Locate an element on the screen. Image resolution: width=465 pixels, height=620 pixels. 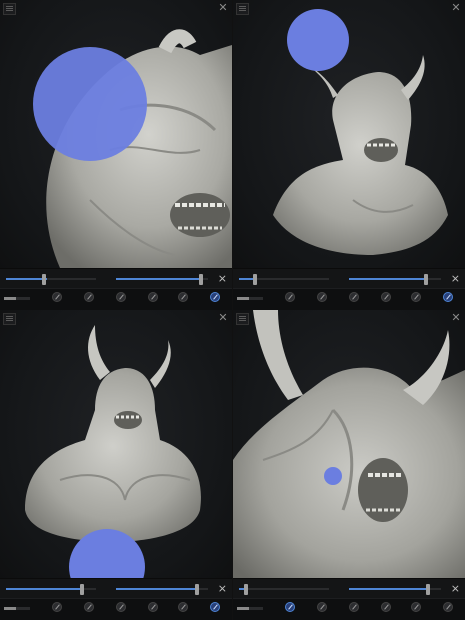
tool-button-1-active is located at coordinates (290, 610).